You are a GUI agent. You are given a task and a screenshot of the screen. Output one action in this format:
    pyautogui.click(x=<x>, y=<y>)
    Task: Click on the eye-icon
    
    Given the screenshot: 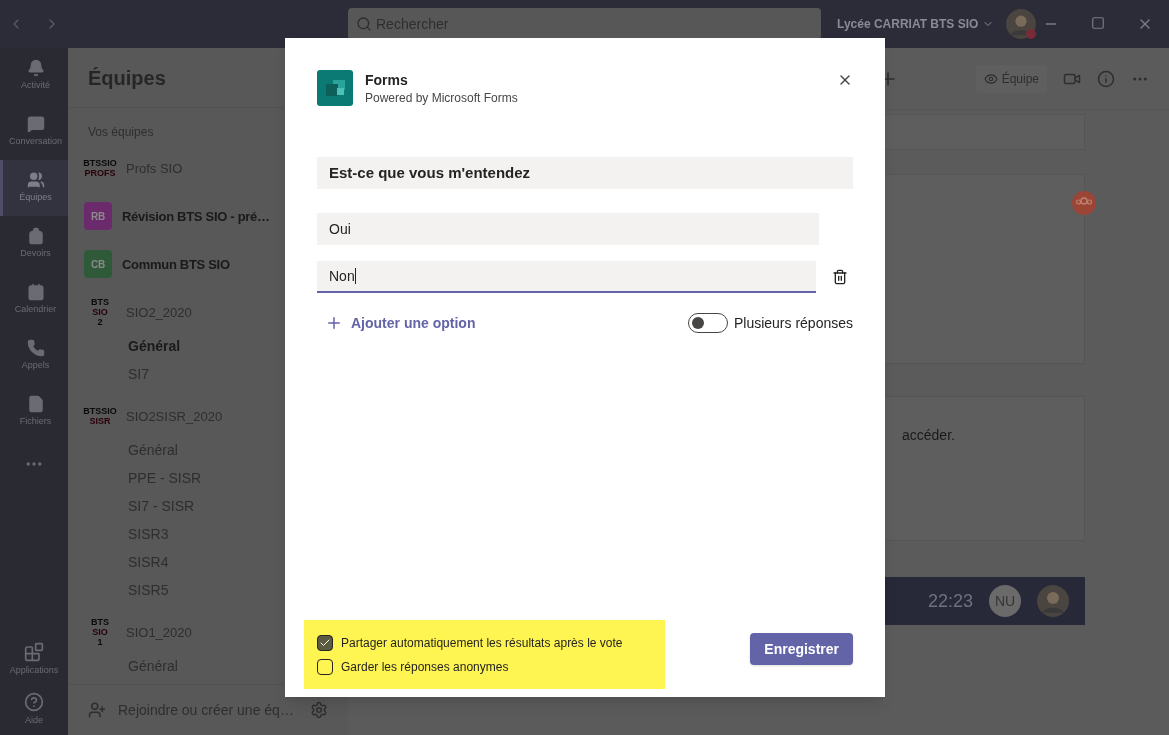 What is the action you would take?
    pyautogui.click(x=990, y=78)
    